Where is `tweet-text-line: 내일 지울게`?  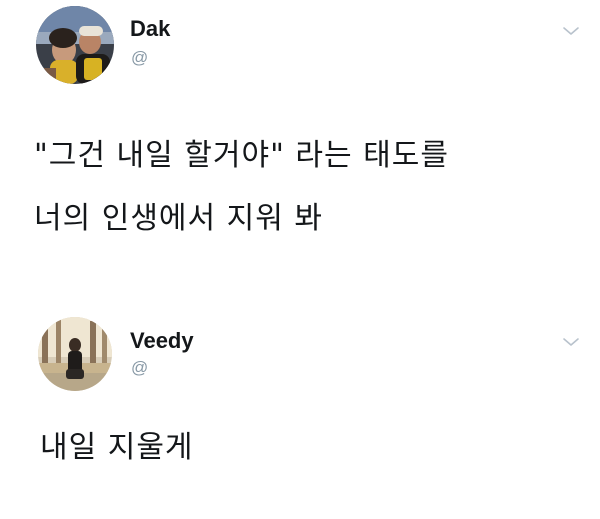
tweet-text-line: 내일 지울게 is located at coordinates (117, 447).